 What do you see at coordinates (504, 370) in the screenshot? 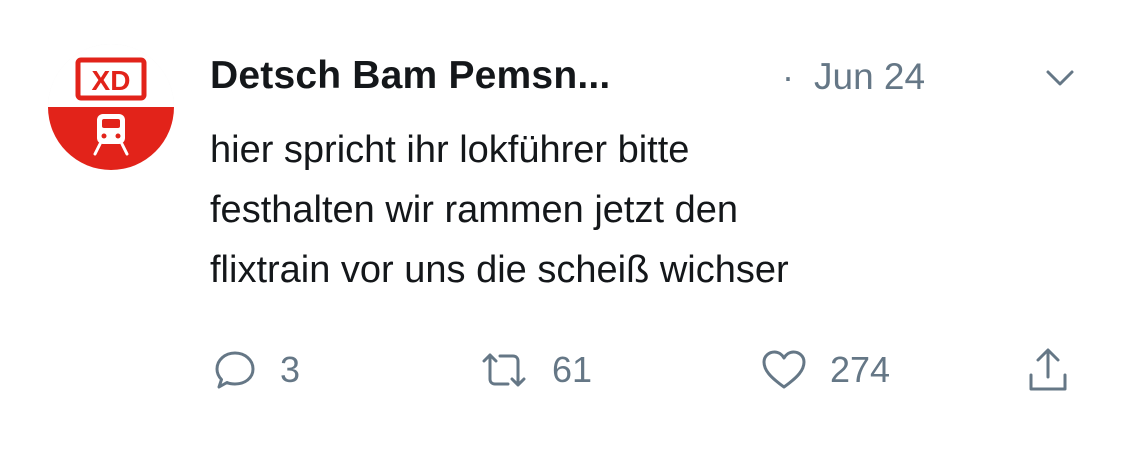
I see `retweet-icon` at bounding box center [504, 370].